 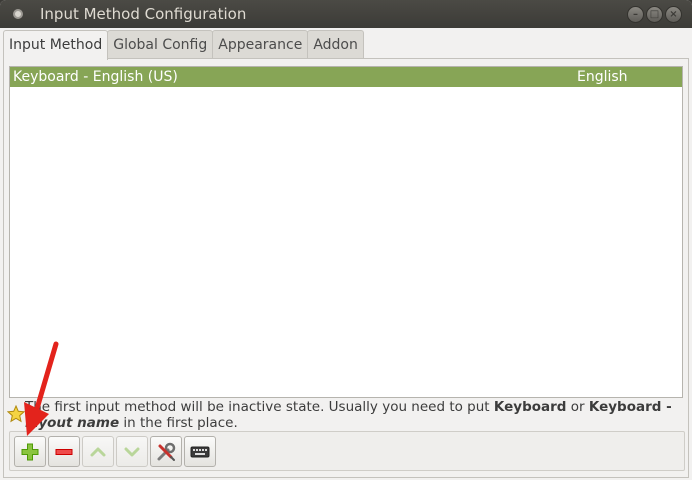 What do you see at coordinates (346, 14) in the screenshot?
I see `title-bar: Input Method Configuration – □ ×` at bounding box center [346, 14].